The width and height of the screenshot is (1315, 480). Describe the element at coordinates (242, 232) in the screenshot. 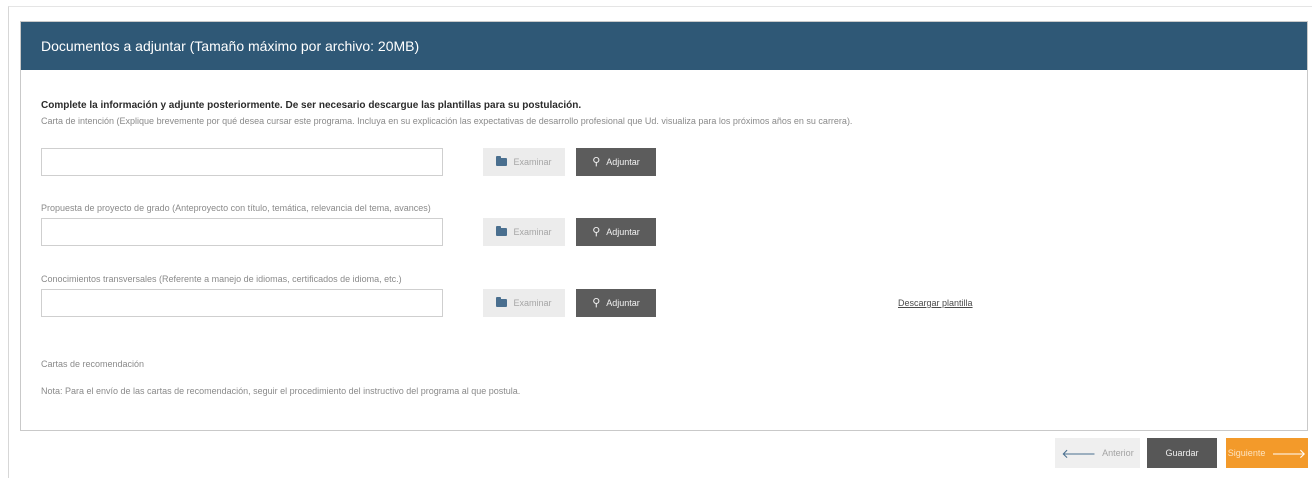

I see `file-input-propuesta-proyecto` at that location.